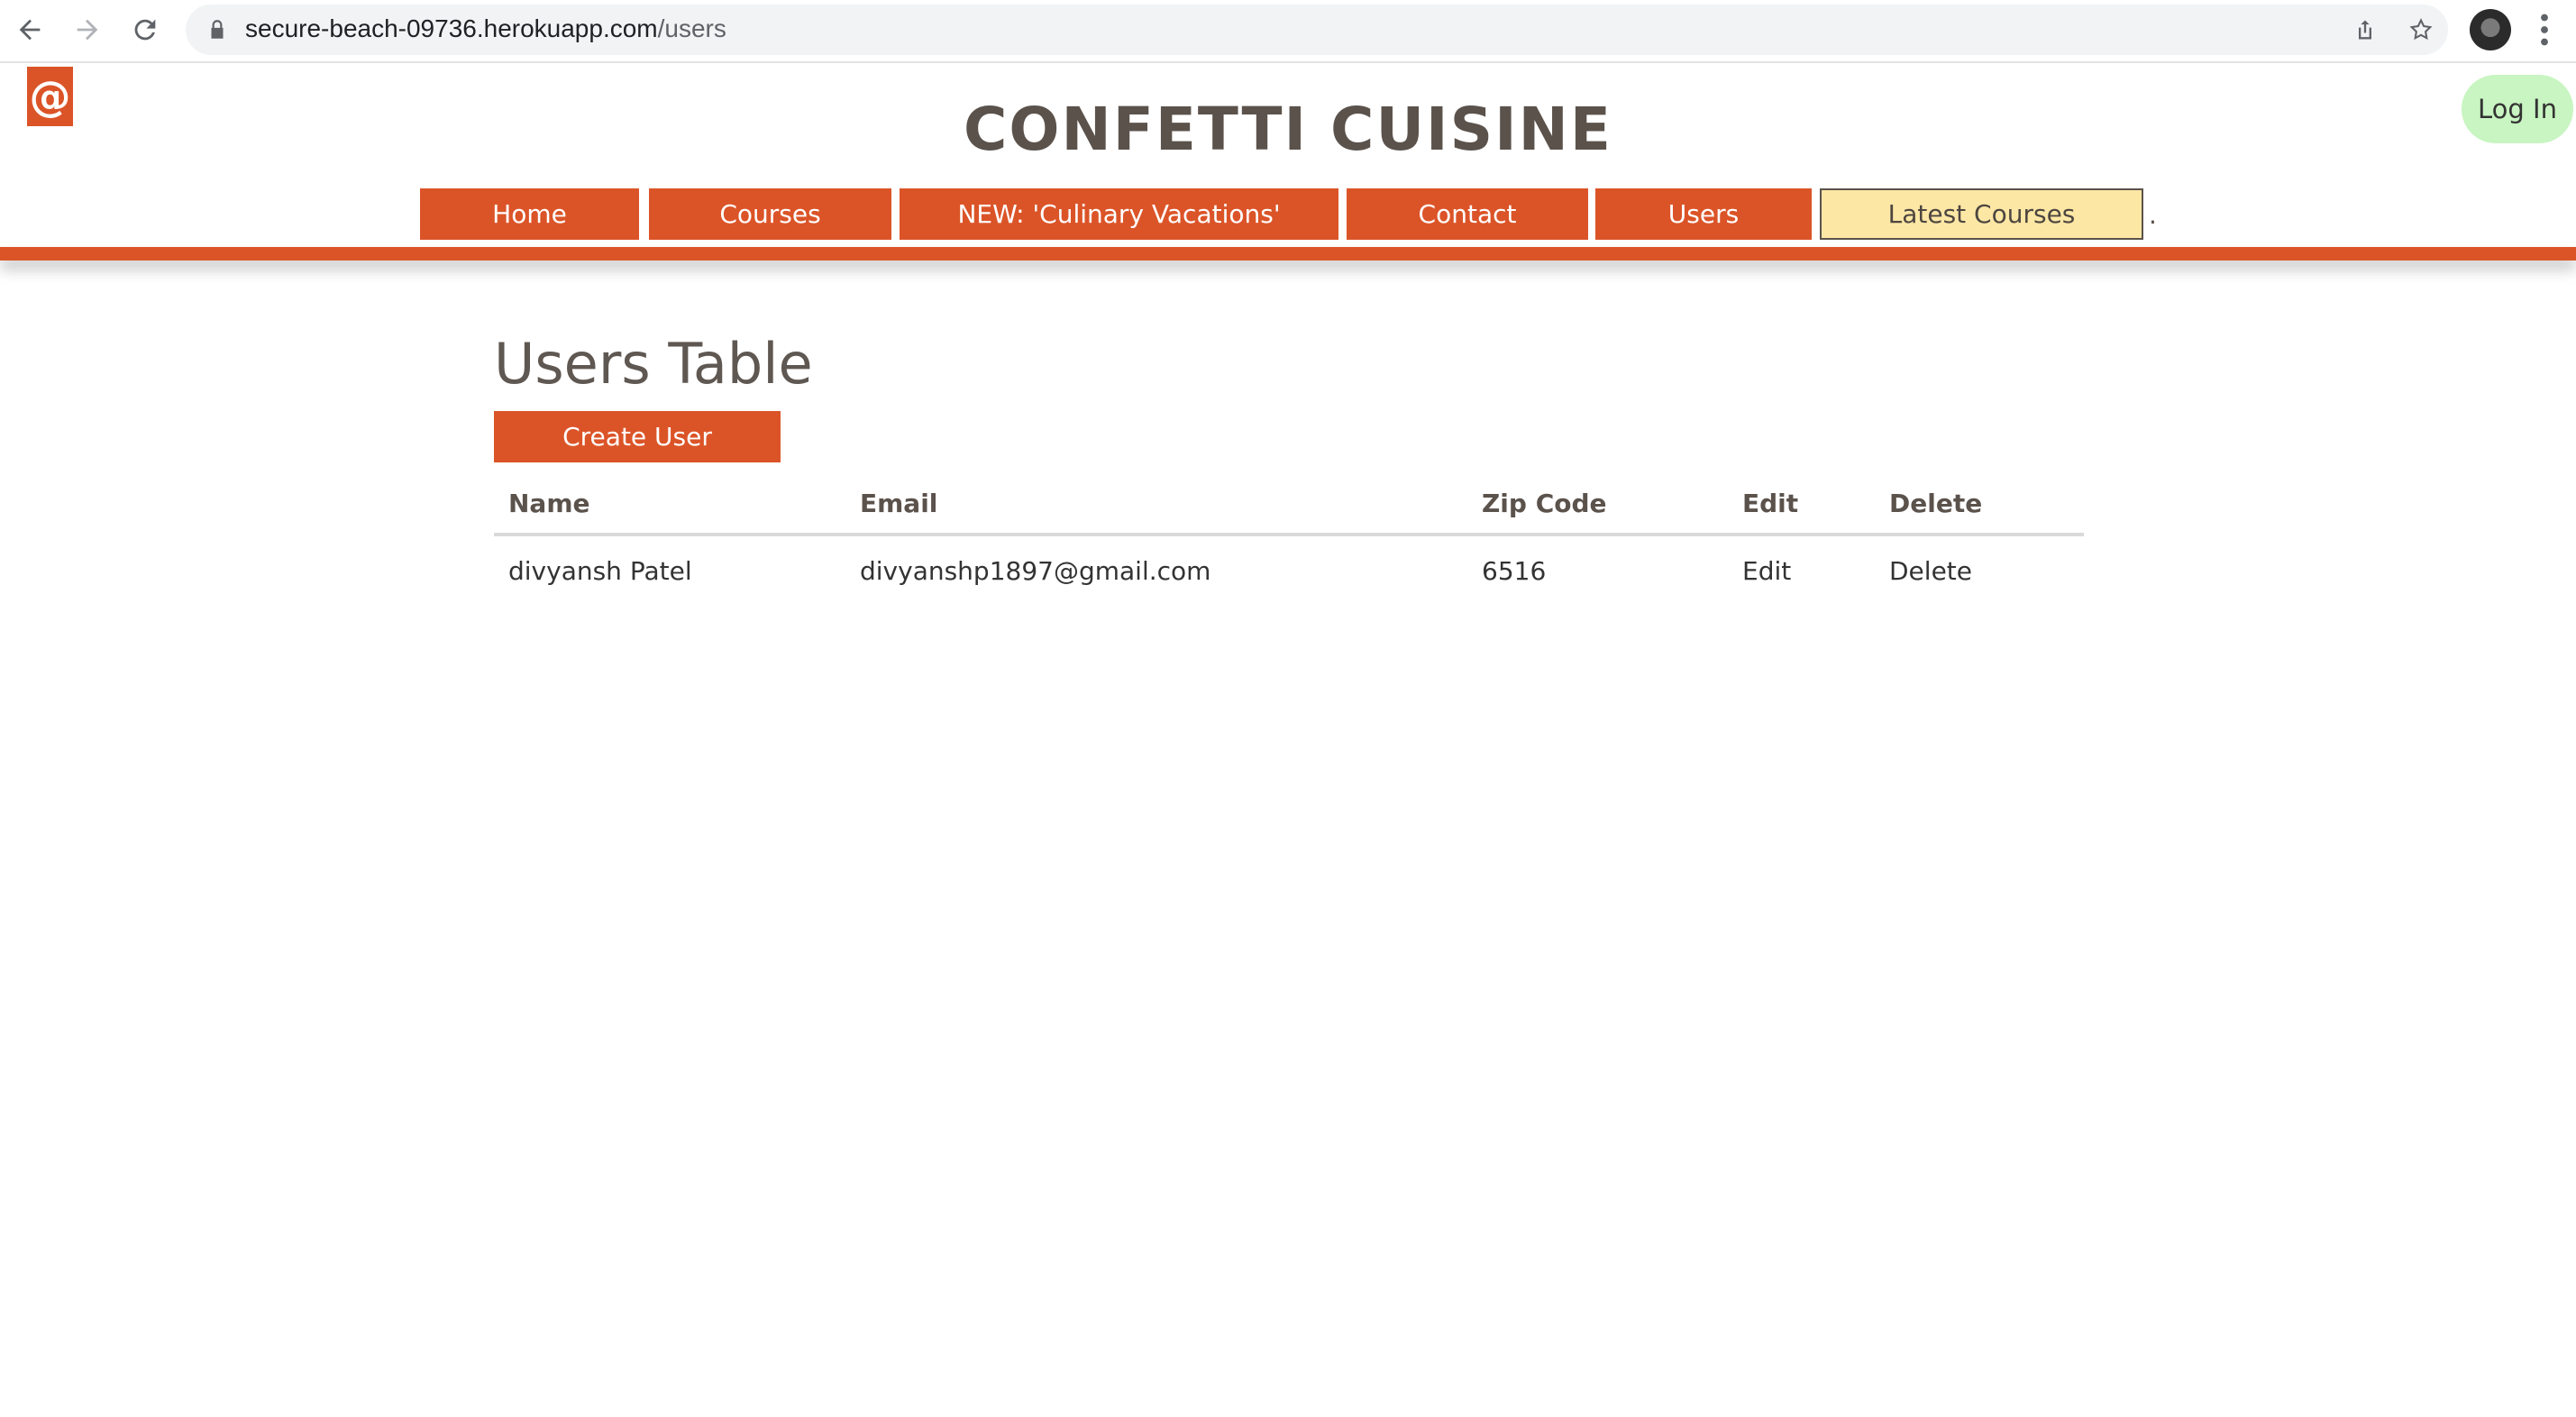 The width and height of the screenshot is (2576, 1417). What do you see at coordinates (1035, 570) in the screenshot?
I see `user-email-cell: divyanshp1897@gmail.com` at bounding box center [1035, 570].